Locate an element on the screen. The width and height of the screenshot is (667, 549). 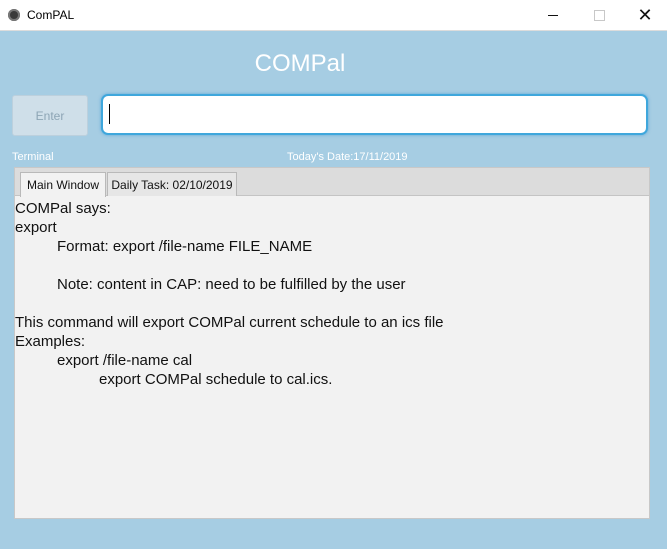
close-button: ✕ is located at coordinates (644, 15).